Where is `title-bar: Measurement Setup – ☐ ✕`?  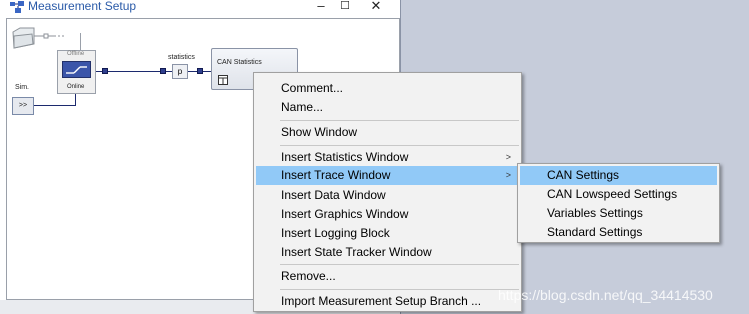 title-bar: Measurement Setup – ☐ ✕ is located at coordinates (200, 9).